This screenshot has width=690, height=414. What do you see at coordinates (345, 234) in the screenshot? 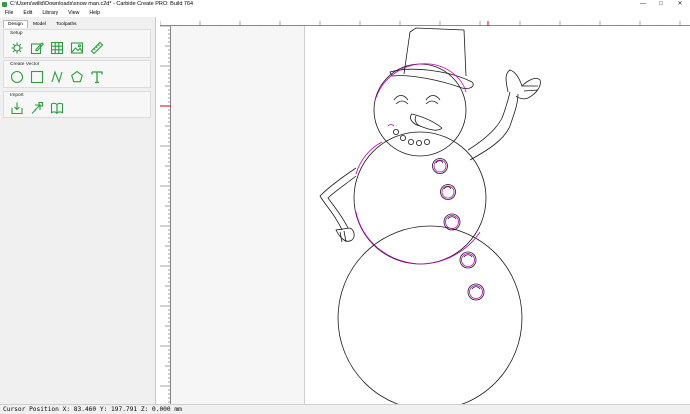
I see `left-hand` at bounding box center [345, 234].